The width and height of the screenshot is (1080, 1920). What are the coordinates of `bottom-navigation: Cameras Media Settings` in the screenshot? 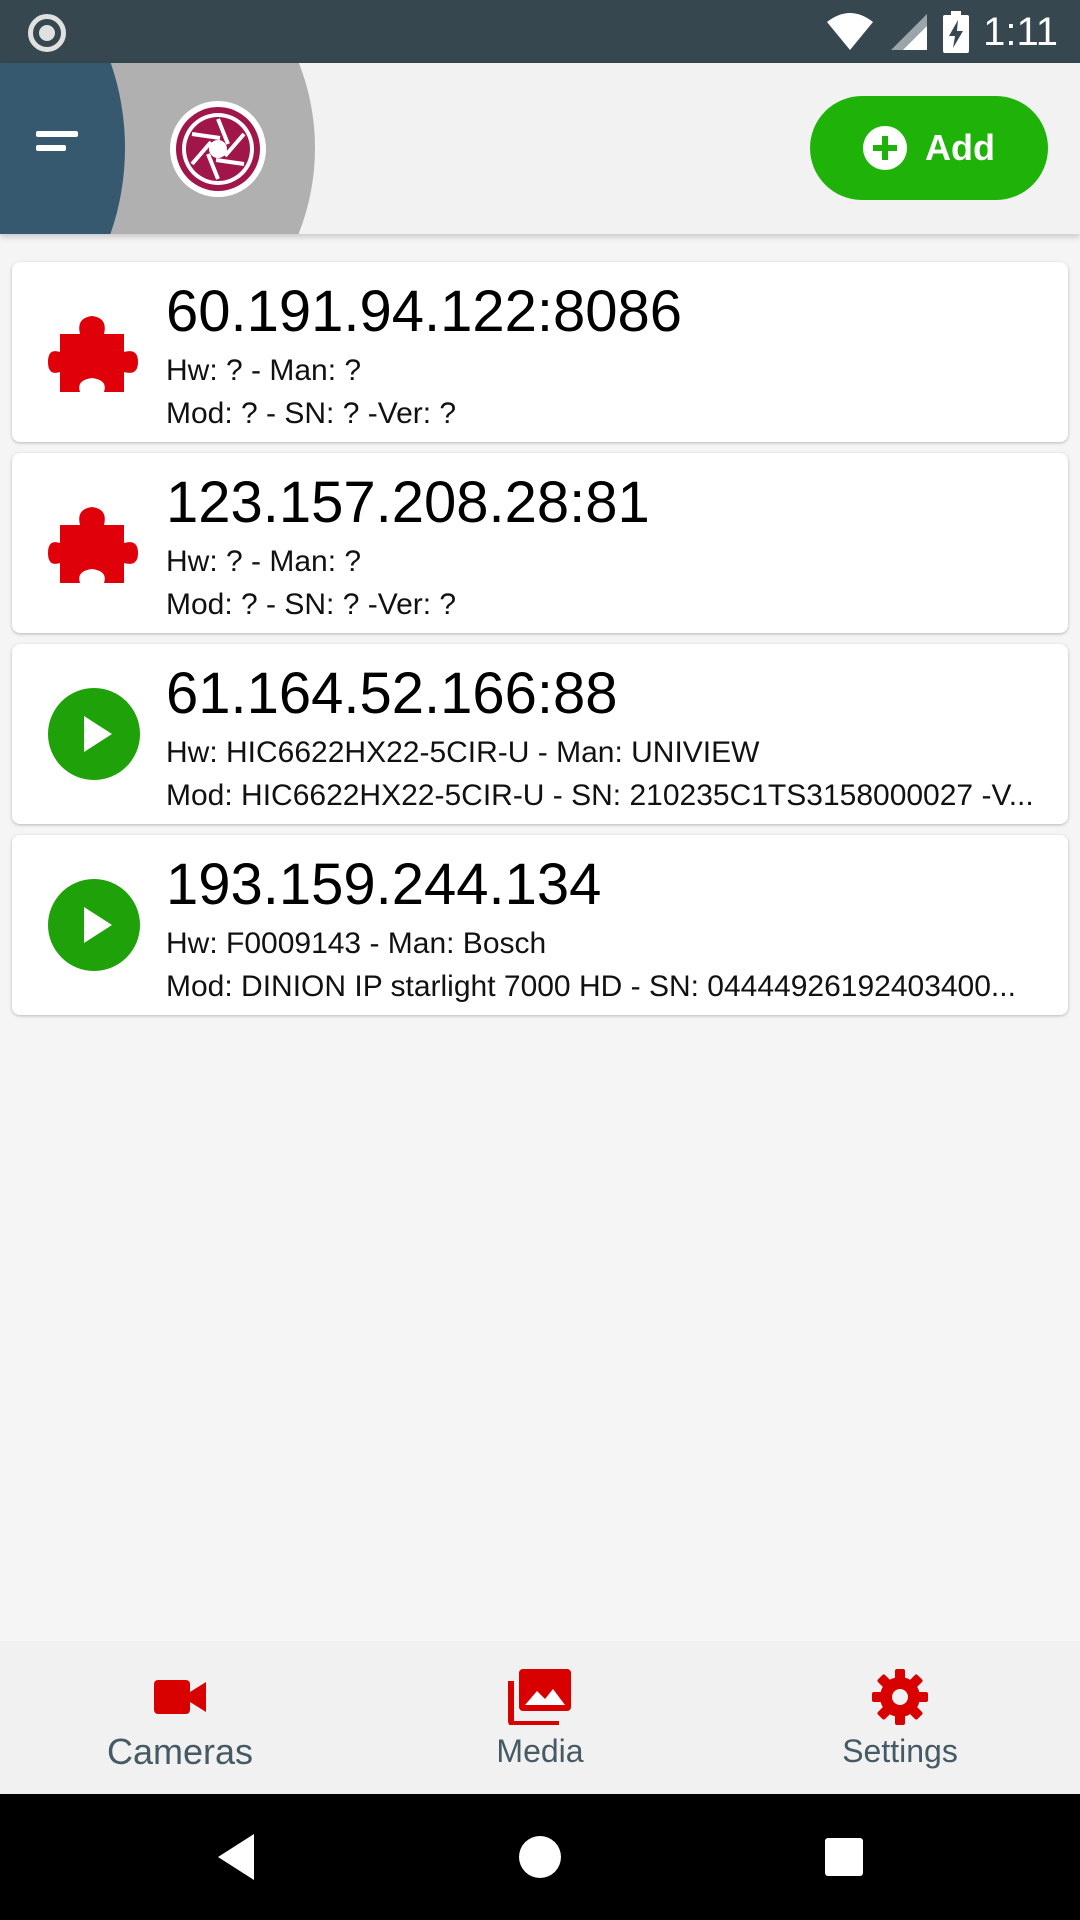 It's located at (540, 1717).